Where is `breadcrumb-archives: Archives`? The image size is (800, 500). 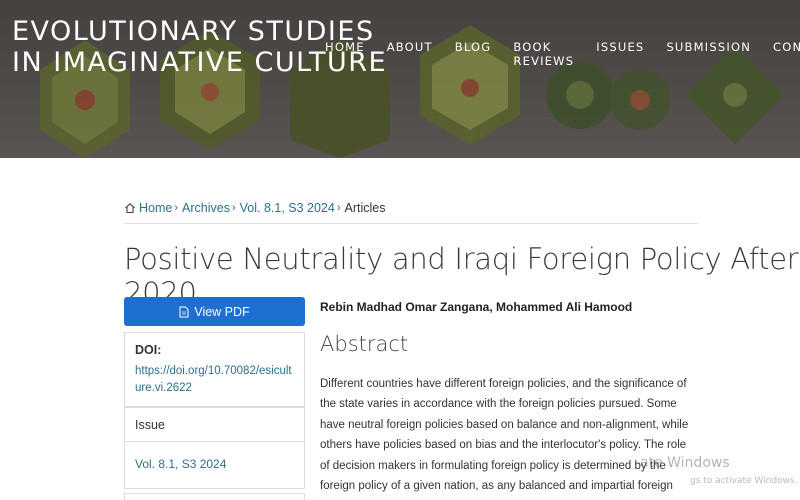 breadcrumb-archives: Archives is located at coordinates (206, 208).